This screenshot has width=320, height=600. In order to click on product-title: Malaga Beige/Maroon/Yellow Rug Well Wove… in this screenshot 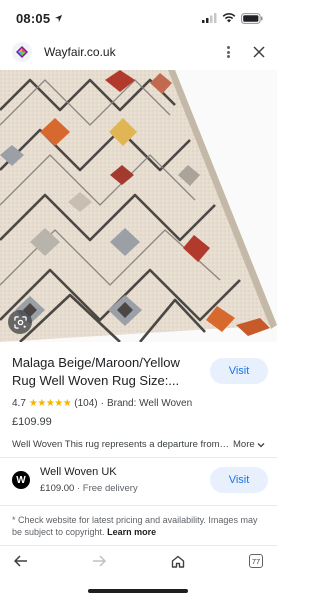, I will do `click(101, 372)`.